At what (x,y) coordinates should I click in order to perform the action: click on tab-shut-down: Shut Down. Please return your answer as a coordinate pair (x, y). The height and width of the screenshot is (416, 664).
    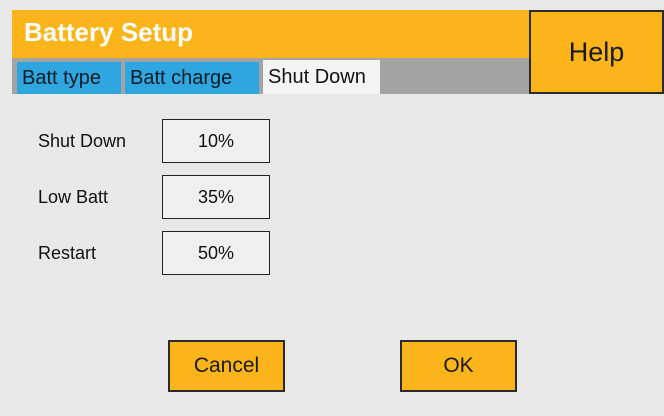
    Looking at the image, I should click on (321, 77).